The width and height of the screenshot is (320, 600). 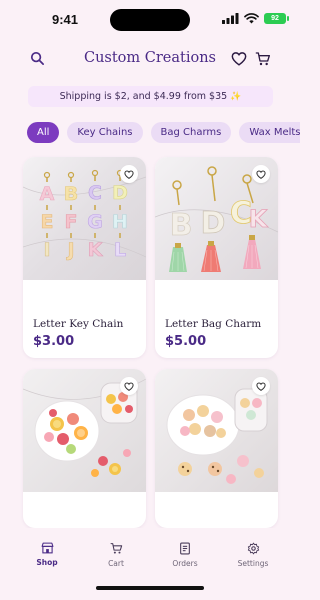 What do you see at coordinates (47, 562) in the screenshot?
I see `tab-label: Shop` at bounding box center [47, 562].